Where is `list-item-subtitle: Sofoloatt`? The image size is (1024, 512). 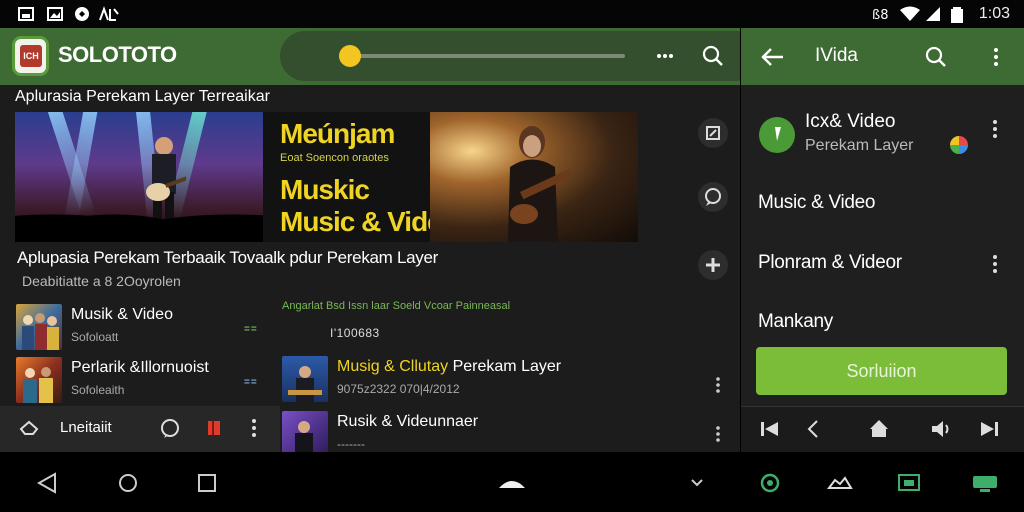 list-item-subtitle: Sofoloatt is located at coordinates (95, 337).